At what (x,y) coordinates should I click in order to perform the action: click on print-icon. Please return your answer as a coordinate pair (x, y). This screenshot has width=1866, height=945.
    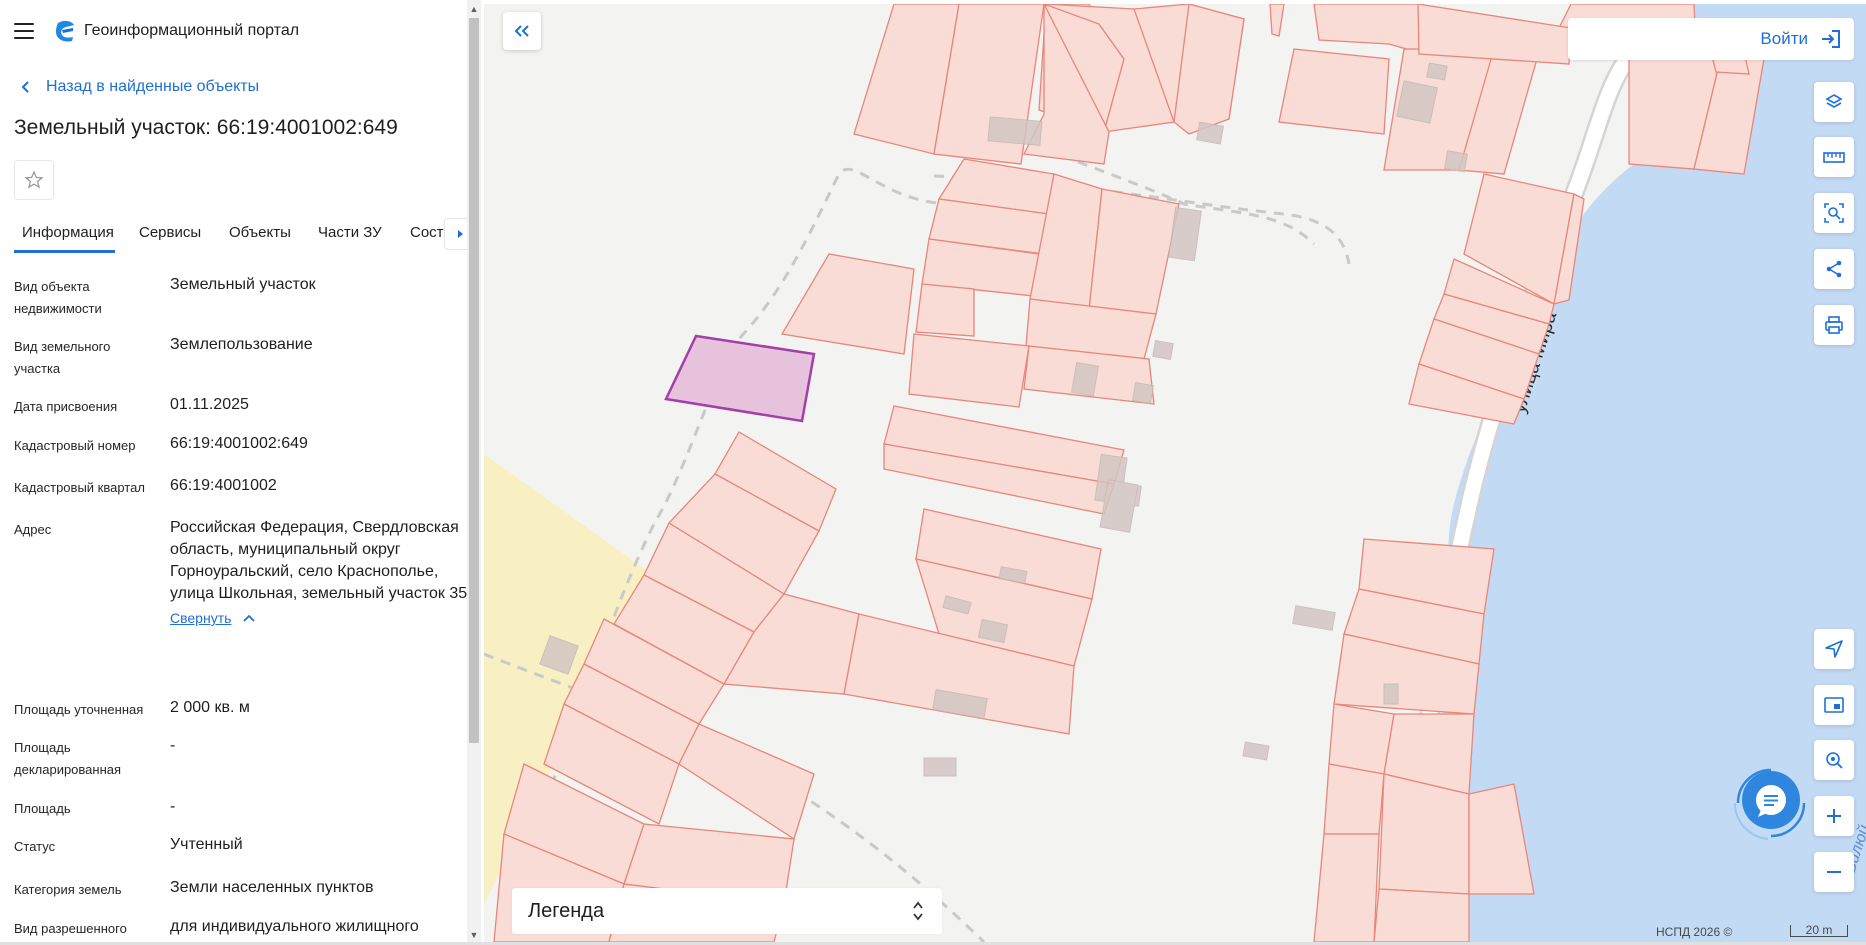
    Looking at the image, I should click on (1834, 325).